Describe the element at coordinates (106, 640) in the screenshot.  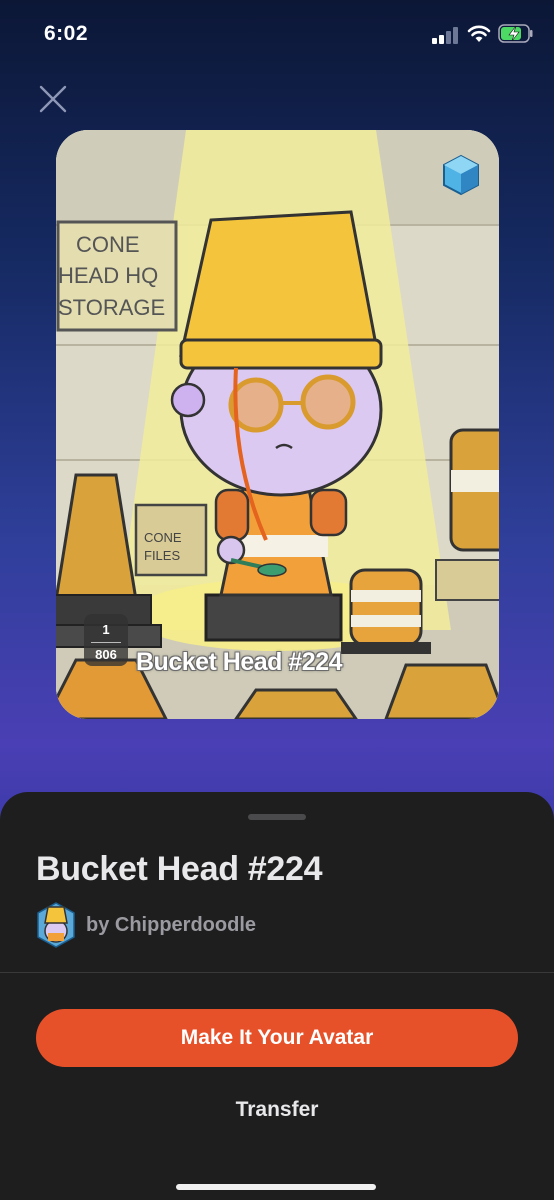
I see `edition-badge: 1 806` at that location.